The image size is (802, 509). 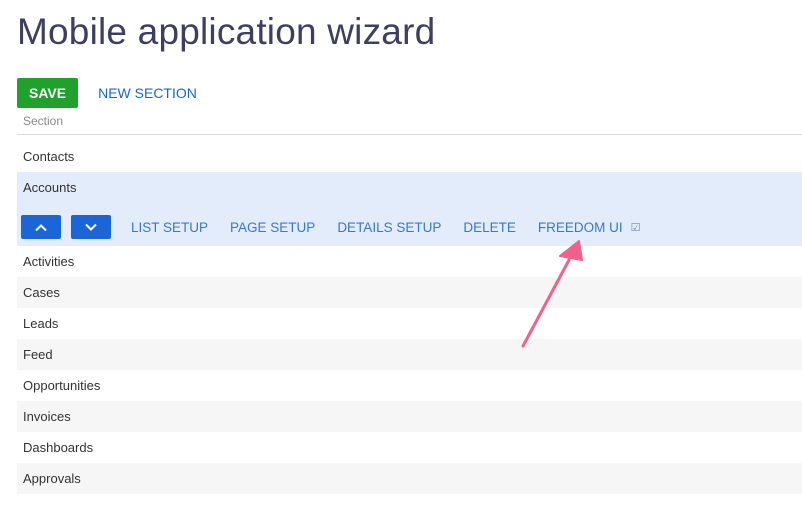 What do you see at coordinates (50, 187) in the screenshot?
I see `section-row-label: Accounts` at bounding box center [50, 187].